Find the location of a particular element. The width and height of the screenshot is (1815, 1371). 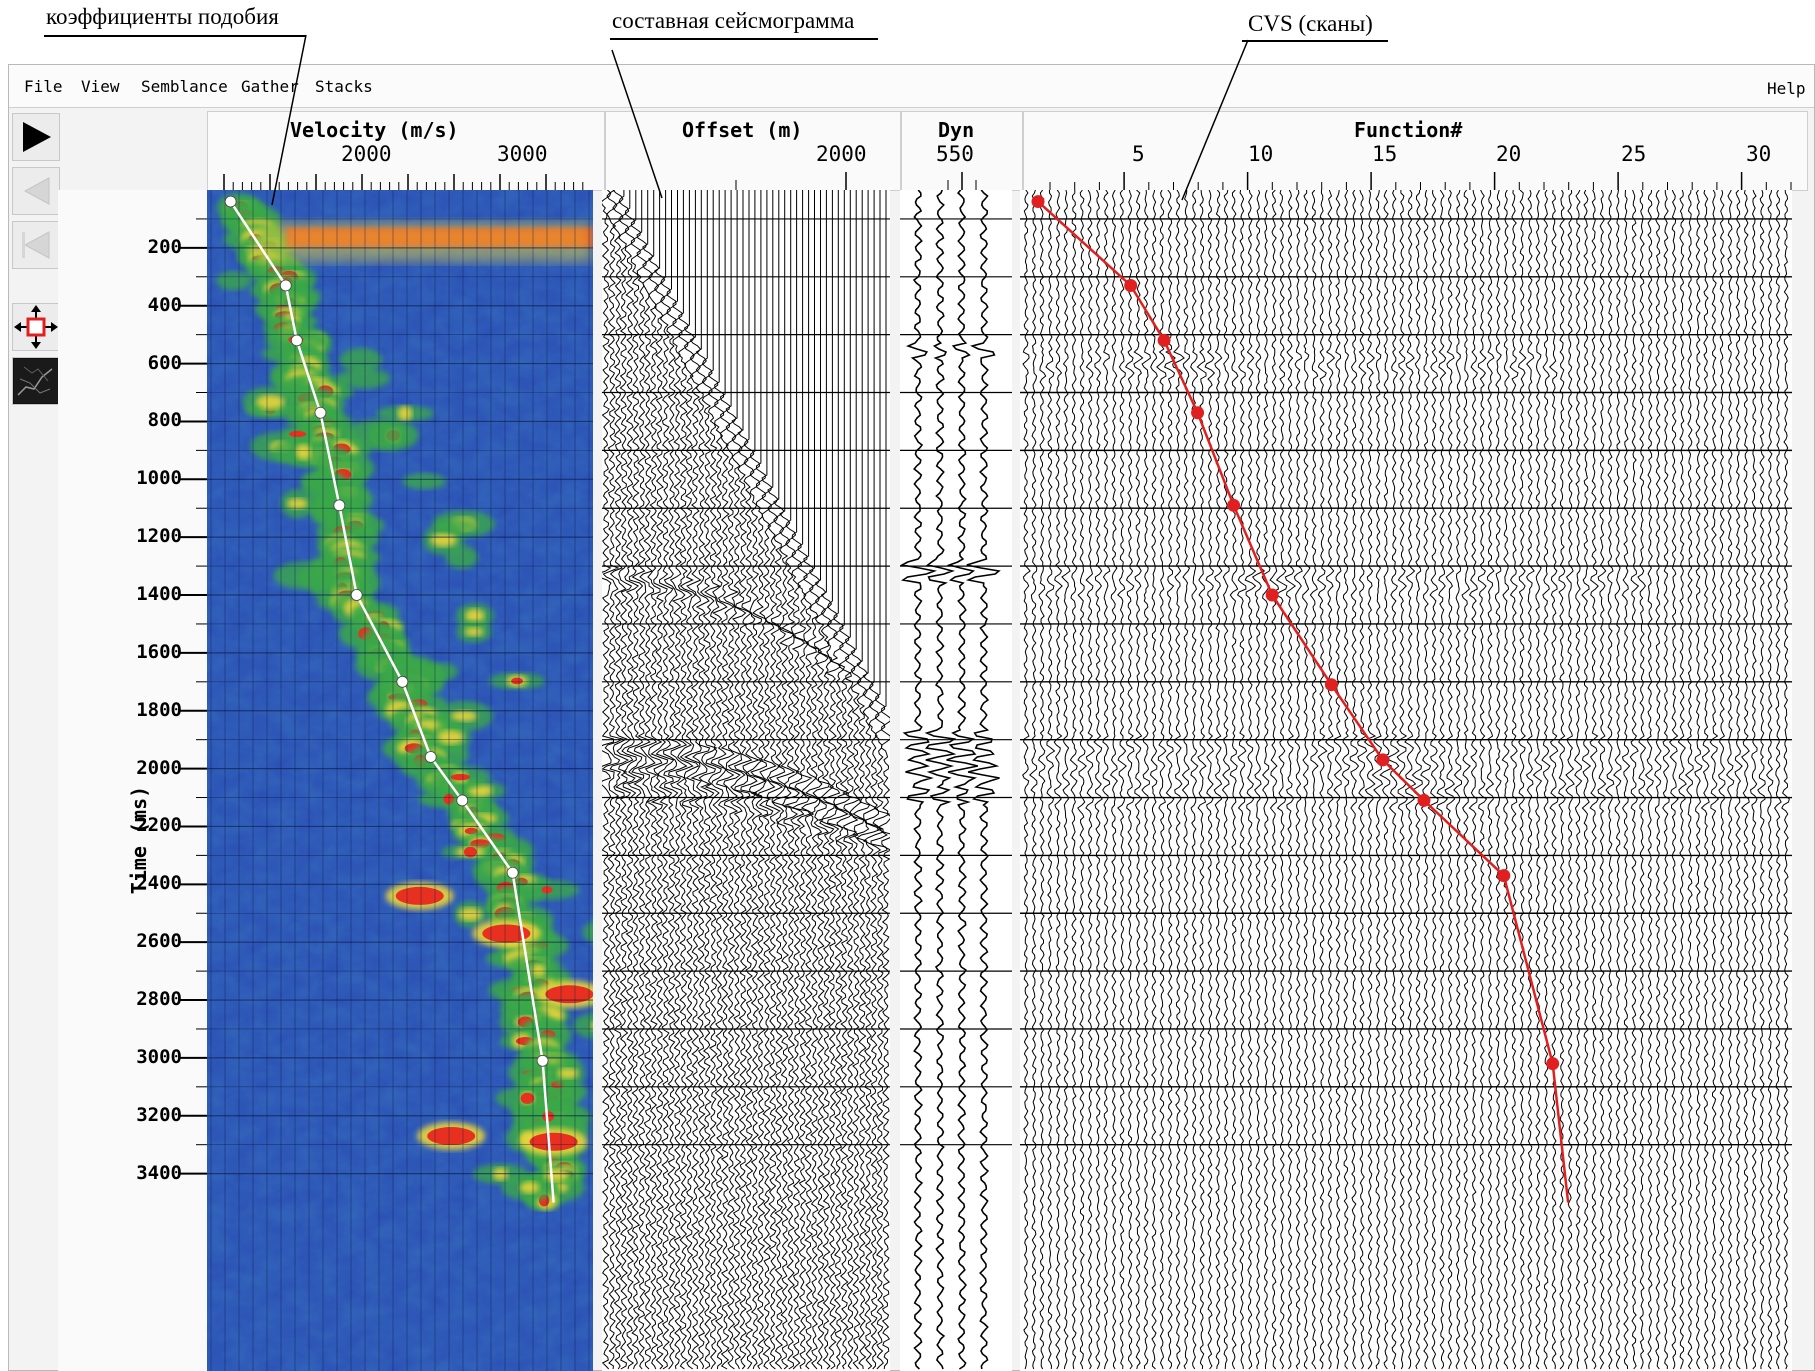

time-tick-label: 1000 is located at coordinates (159, 478).